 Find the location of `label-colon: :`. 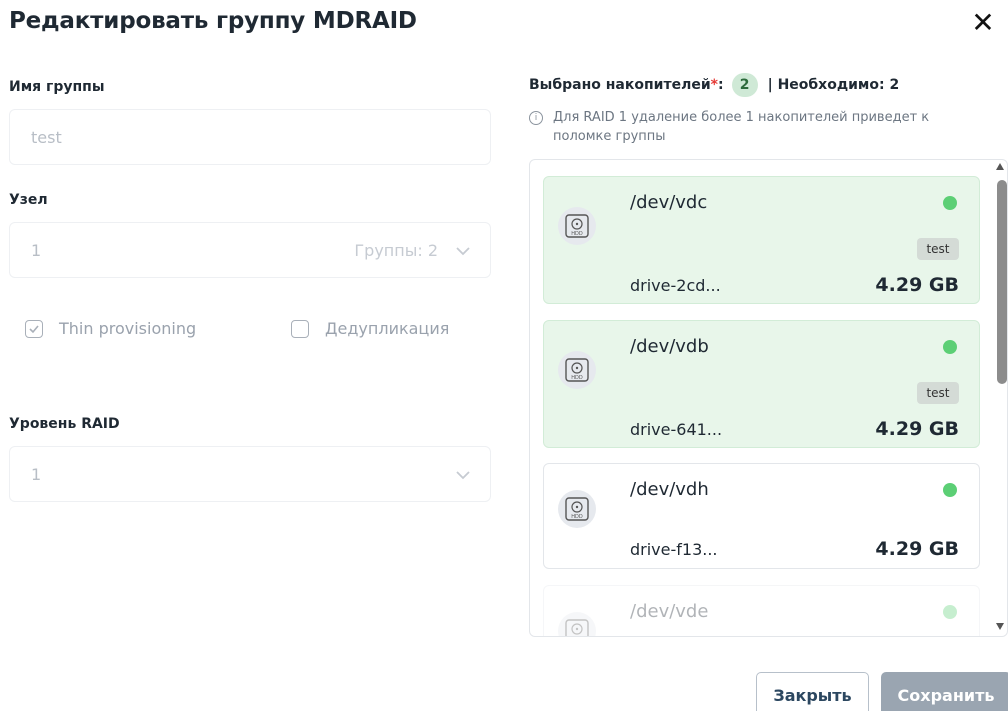

label-colon: : is located at coordinates (720, 85).